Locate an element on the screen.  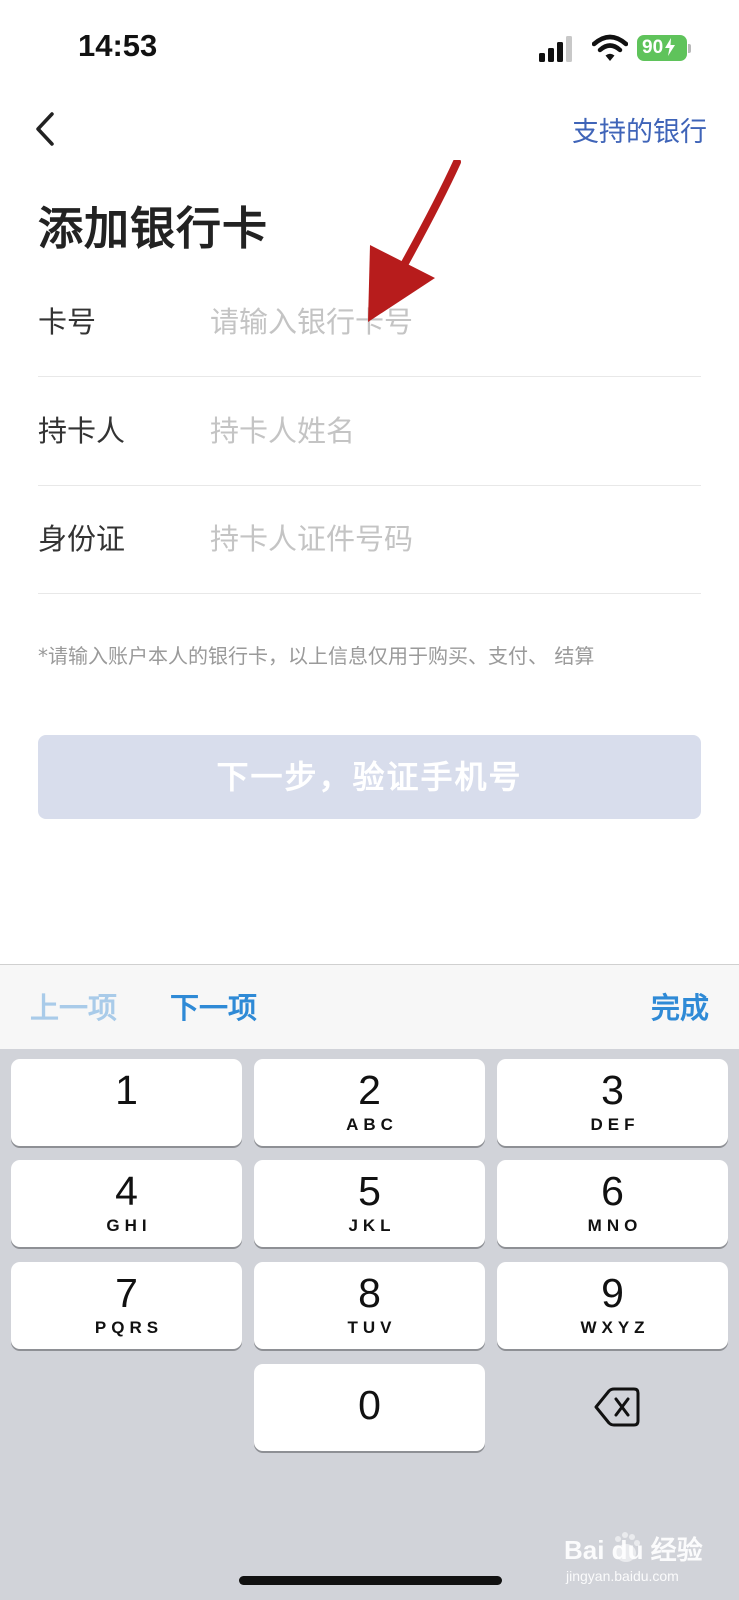
key-digit: 5 is located at coordinates (369, 1191).